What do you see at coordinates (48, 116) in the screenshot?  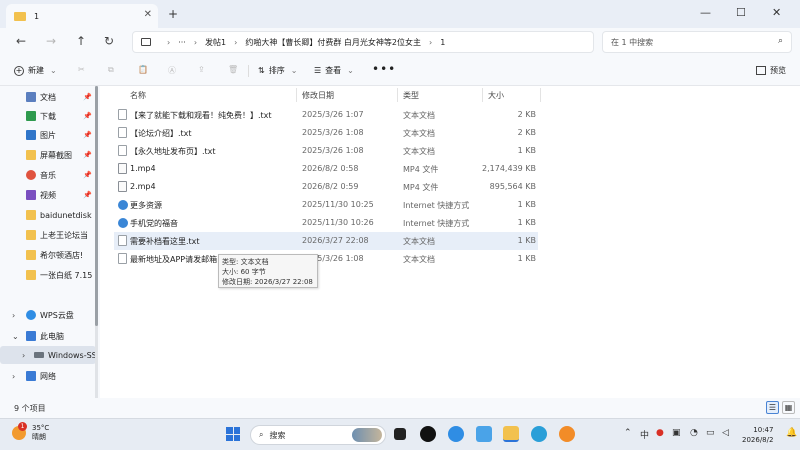 I see `sidebar-item-downloads: 下载 📌` at bounding box center [48, 116].